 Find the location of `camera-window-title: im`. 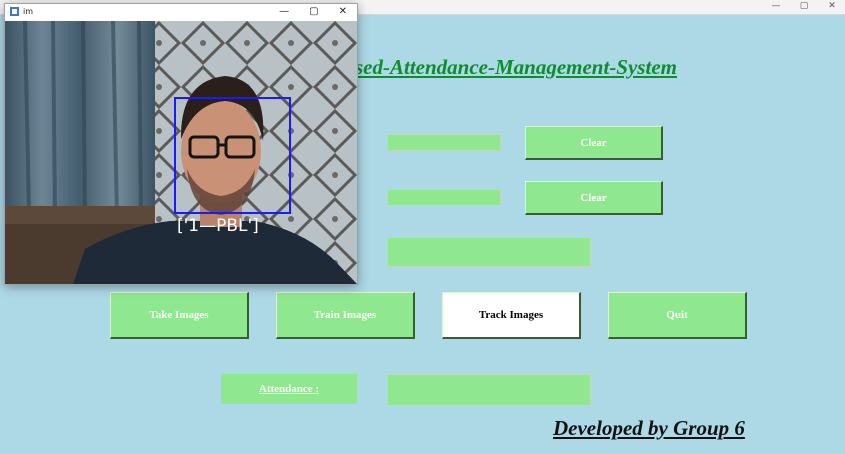

camera-window-title: im is located at coordinates (28, 11).